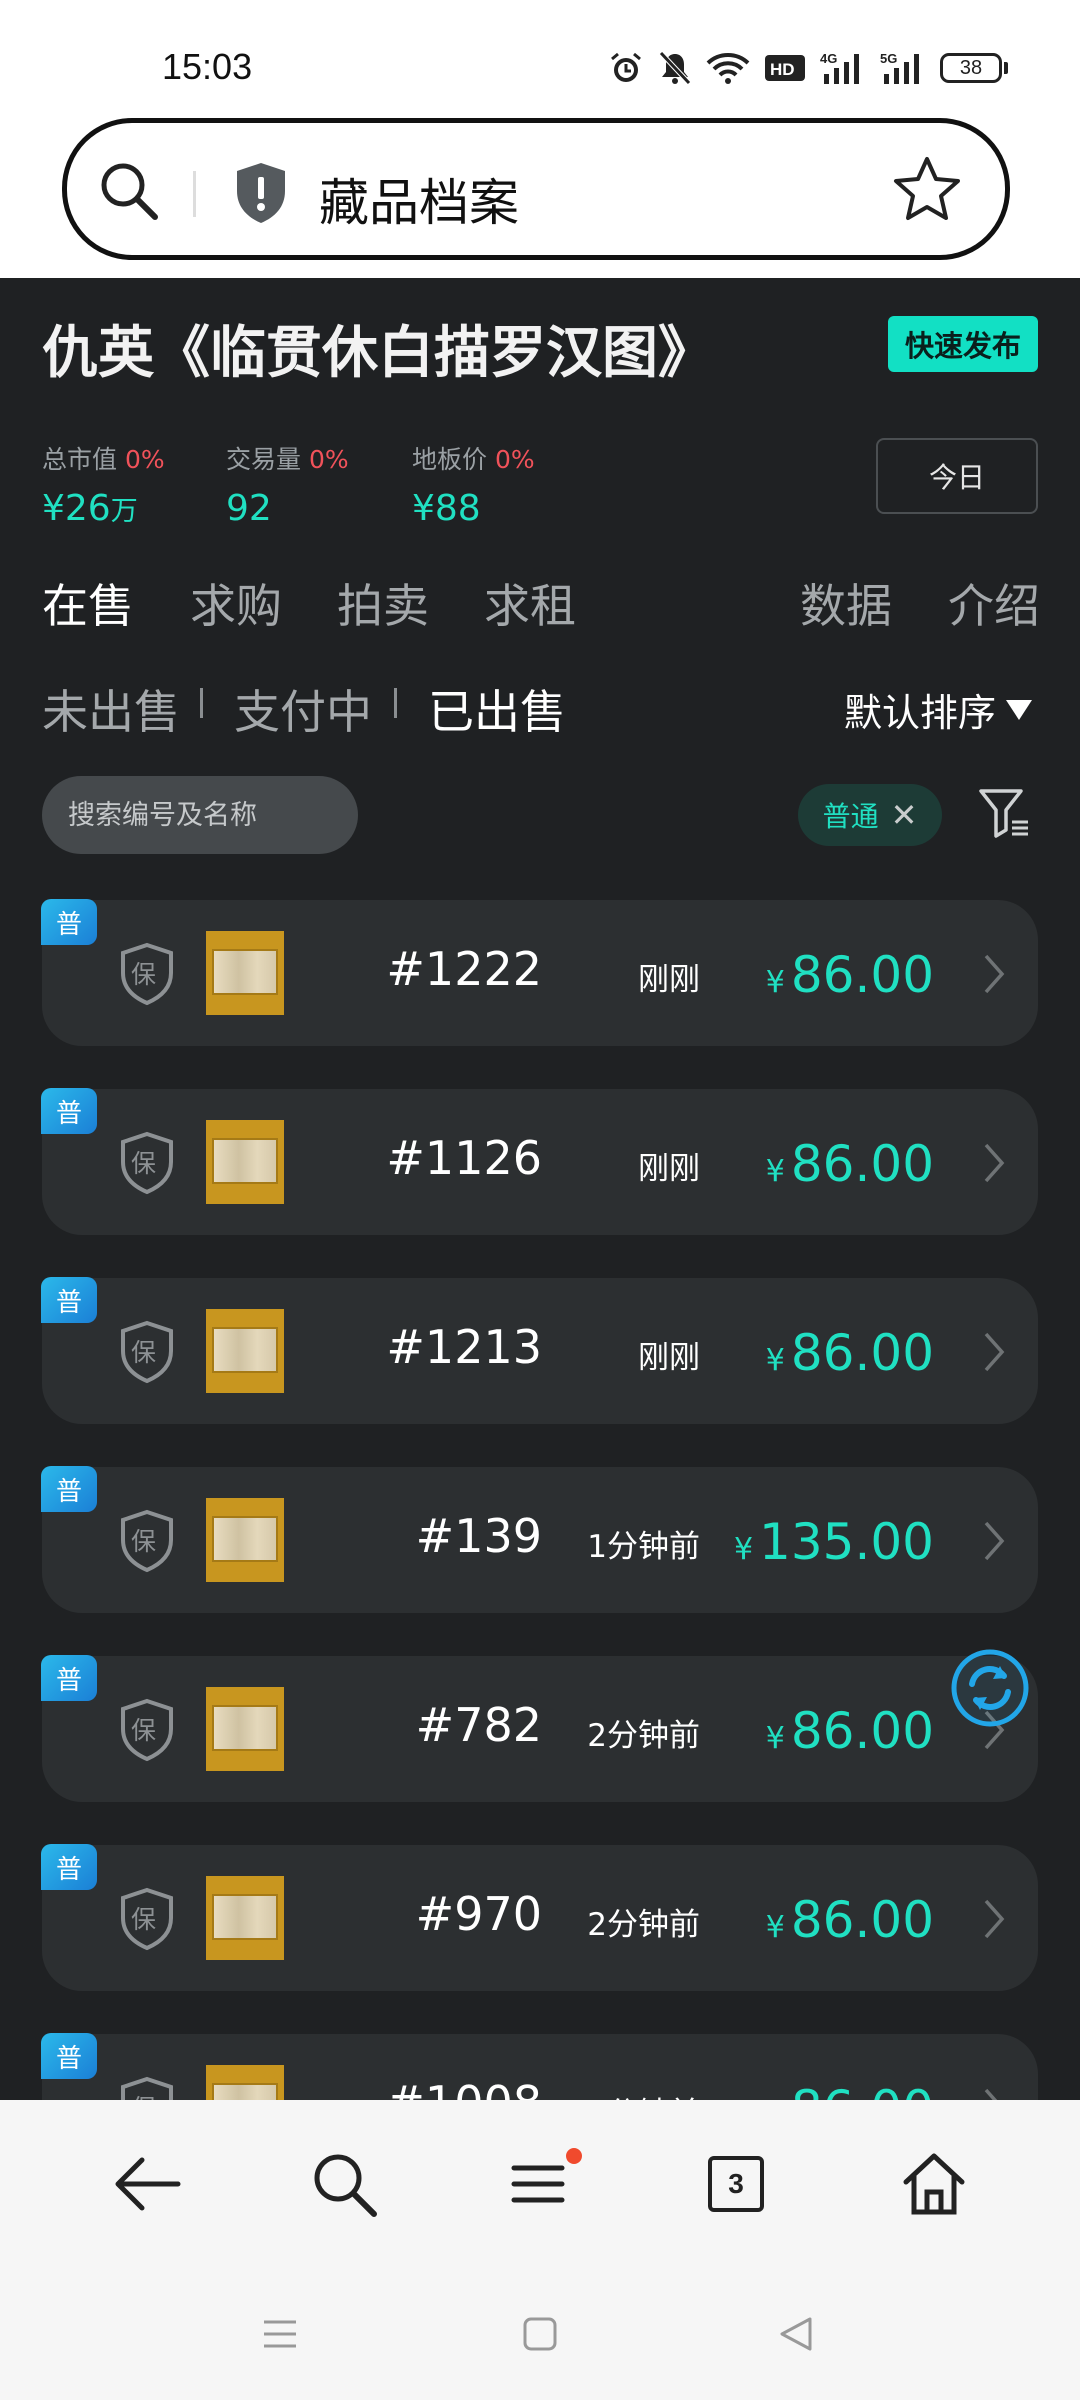 The width and height of the screenshot is (1080, 2400). Describe the element at coordinates (828, 58) in the screenshot. I see `network-type-label: 4G` at that location.